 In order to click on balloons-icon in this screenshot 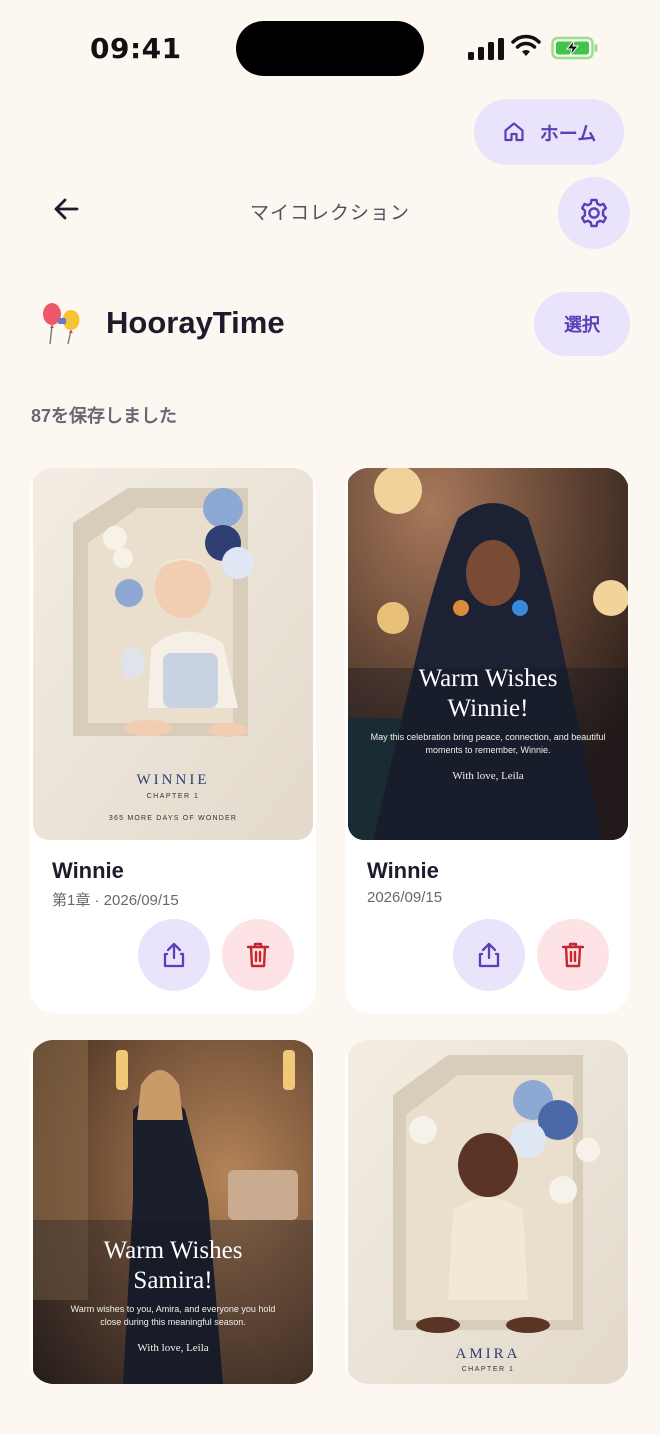, I will do `click(61, 324)`.